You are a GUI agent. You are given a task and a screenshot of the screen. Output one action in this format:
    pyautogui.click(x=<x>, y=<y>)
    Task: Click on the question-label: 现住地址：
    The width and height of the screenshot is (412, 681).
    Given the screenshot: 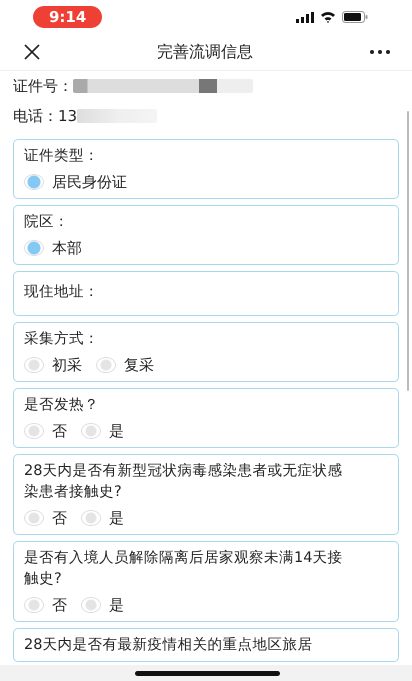 What is the action you would take?
    pyautogui.click(x=62, y=292)
    